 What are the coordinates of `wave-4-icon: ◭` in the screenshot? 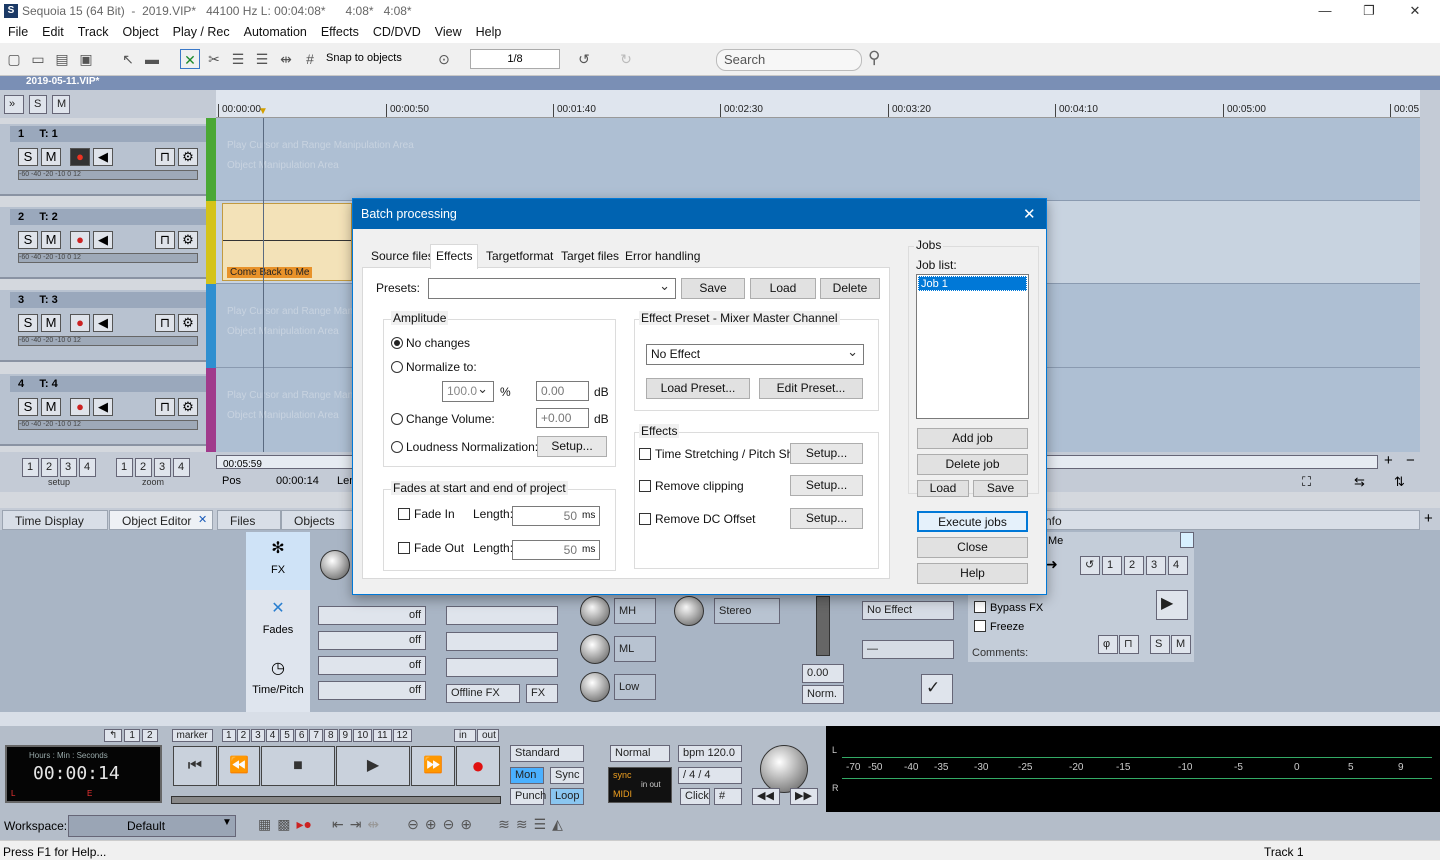 It's located at (557, 824).